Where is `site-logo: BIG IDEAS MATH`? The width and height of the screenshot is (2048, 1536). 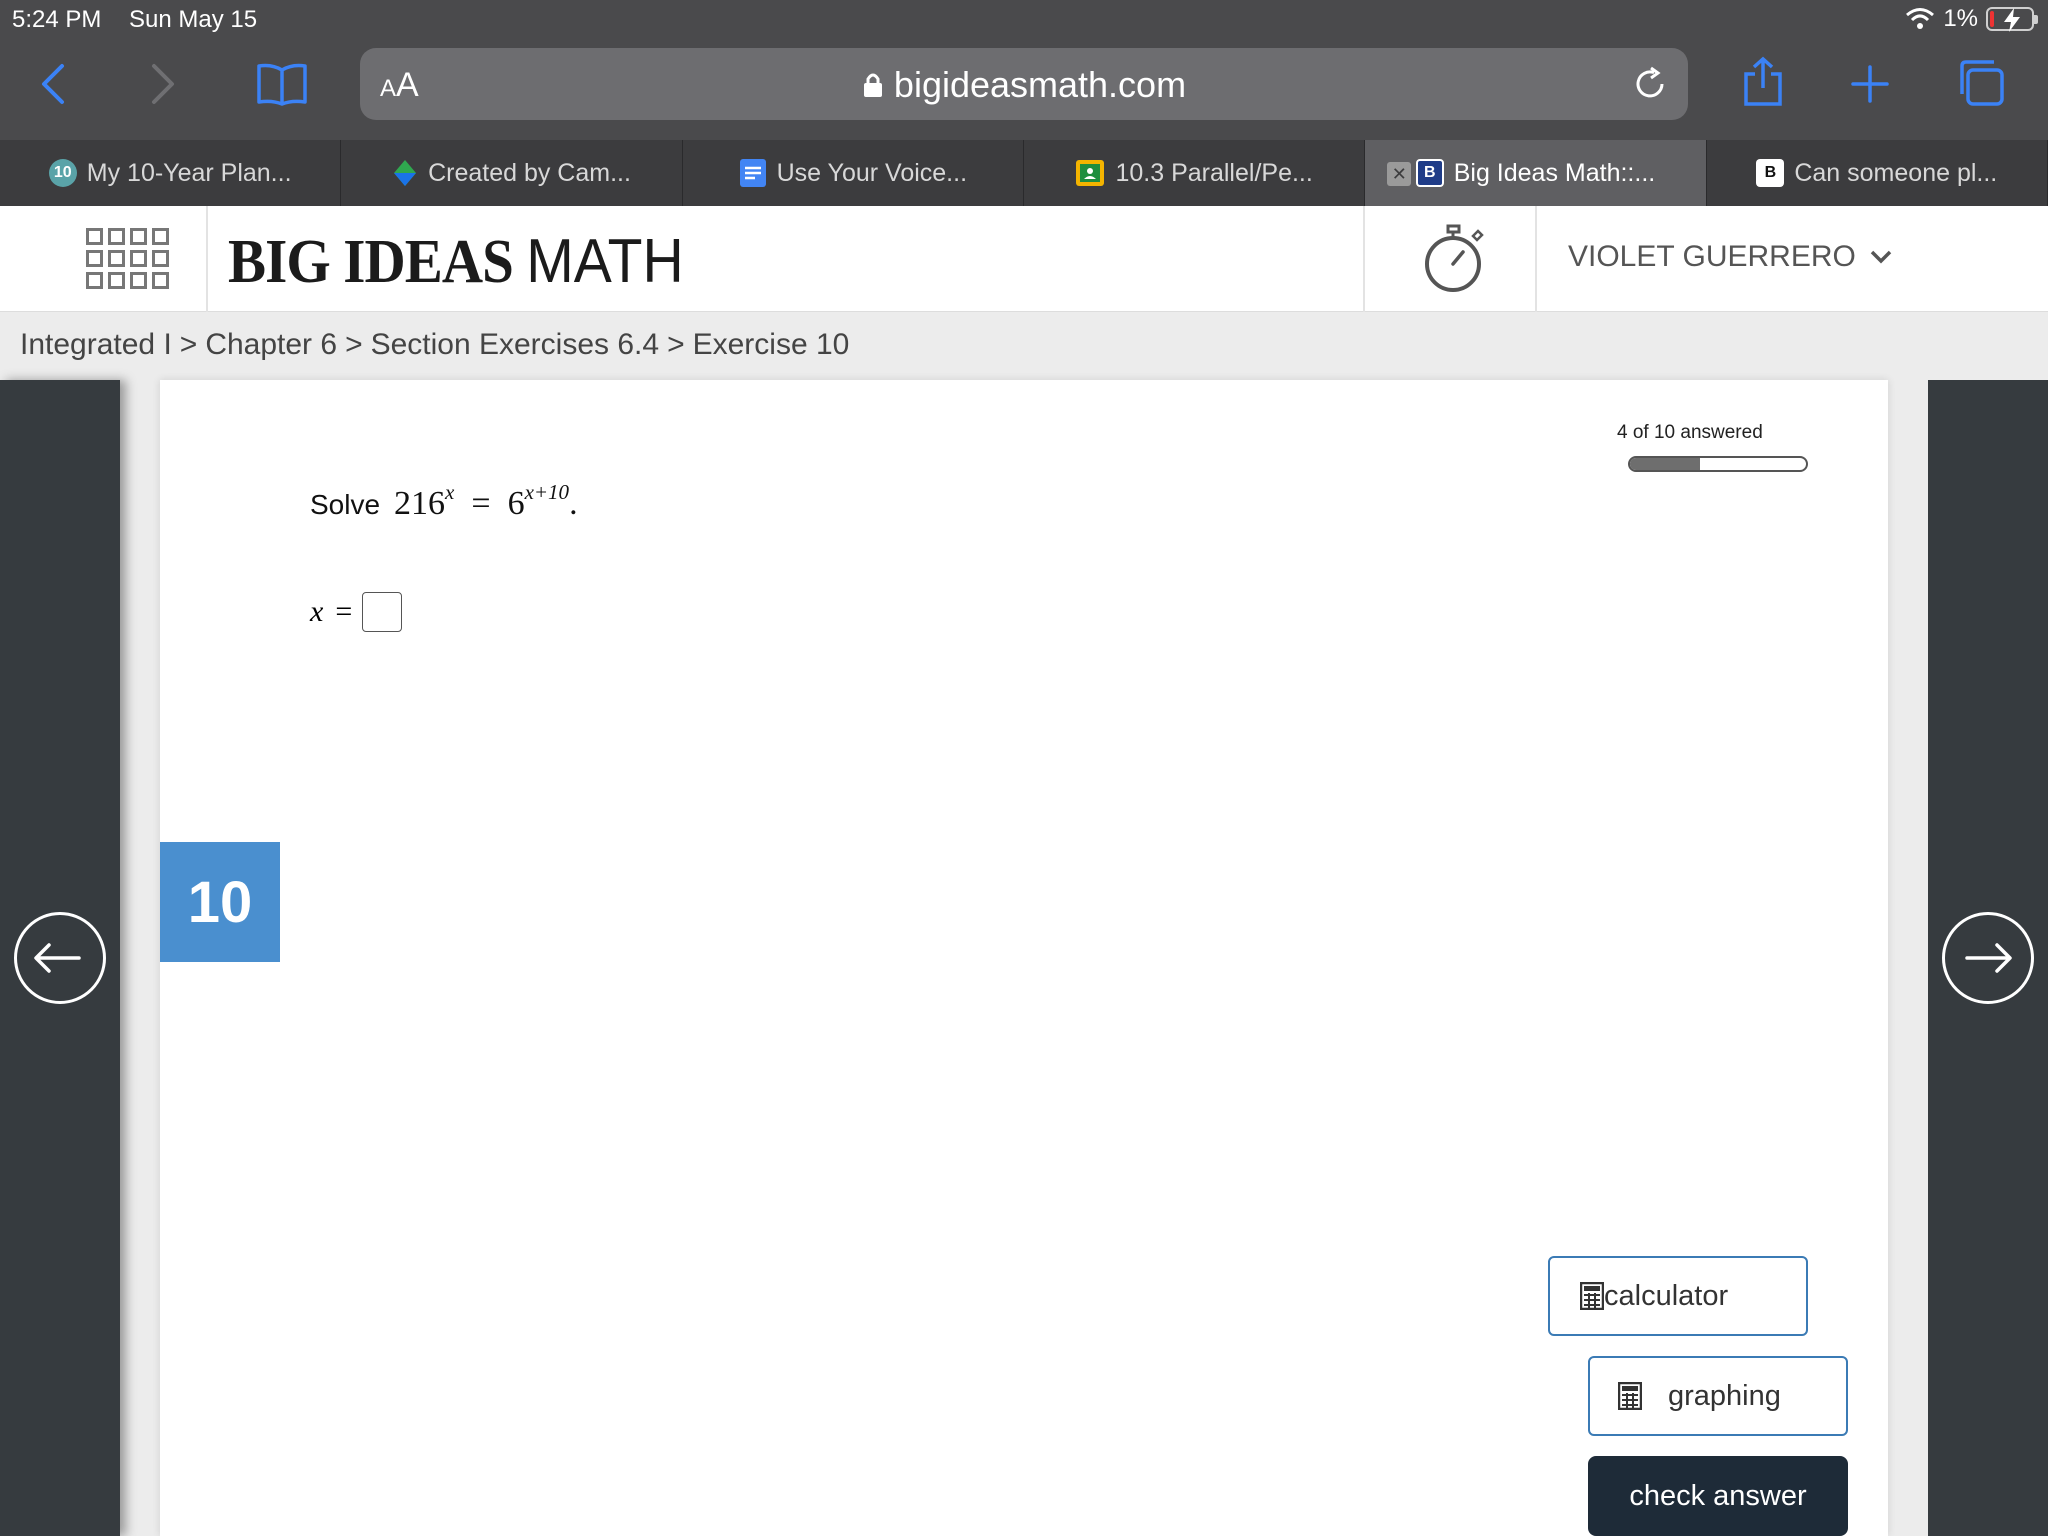
site-logo: BIG IDEAS MATH is located at coordinates (456, 261).